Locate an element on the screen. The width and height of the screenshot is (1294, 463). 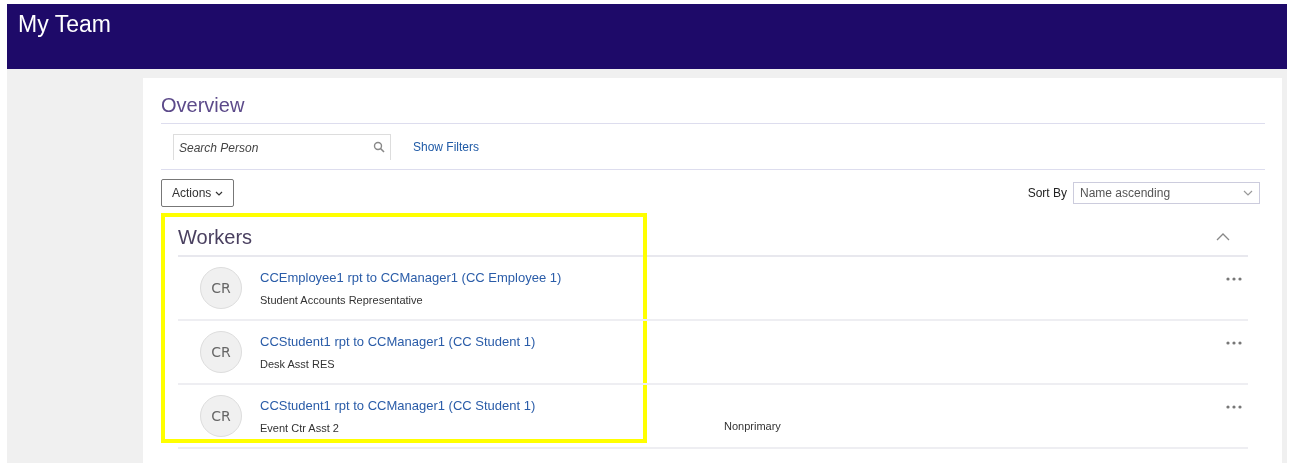
search-icon is located at coordinates (379, 147).